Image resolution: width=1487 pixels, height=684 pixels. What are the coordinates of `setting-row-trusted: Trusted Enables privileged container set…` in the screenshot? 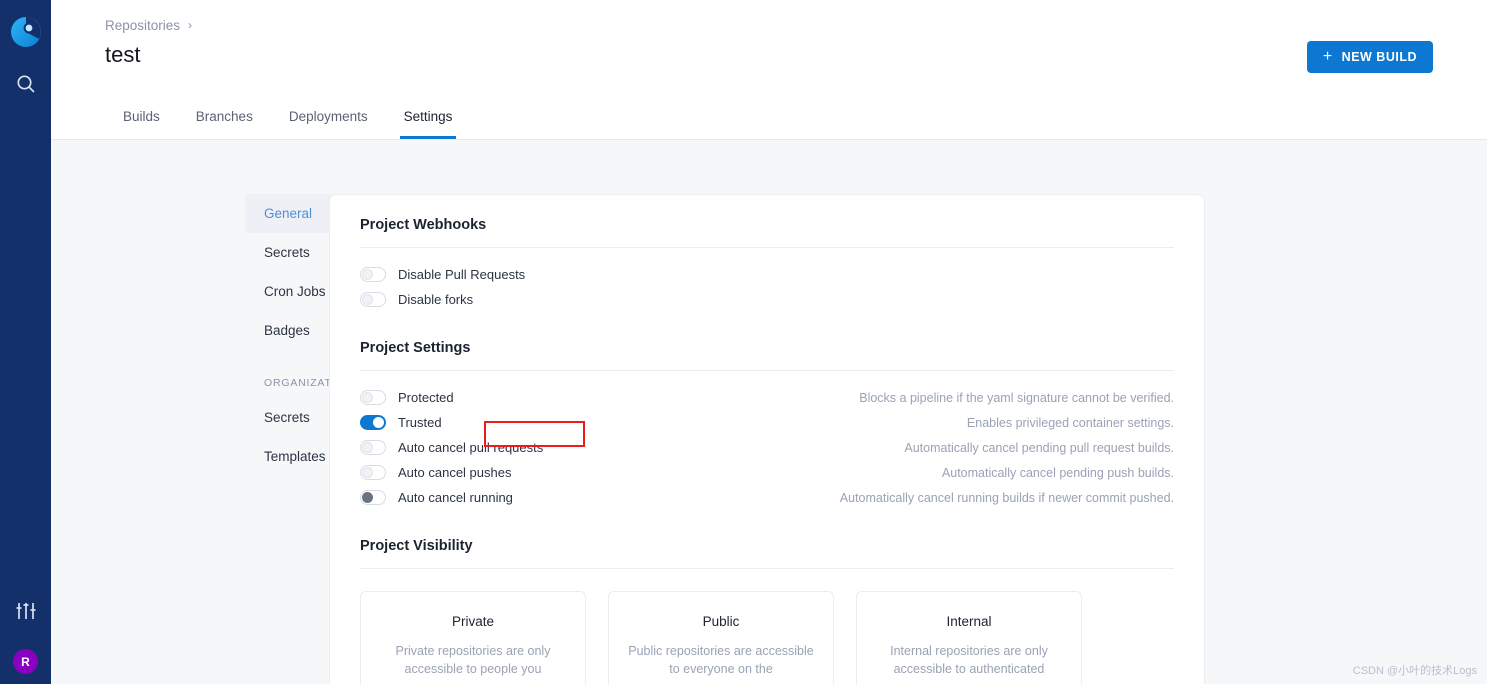 It's located at (767, 422).